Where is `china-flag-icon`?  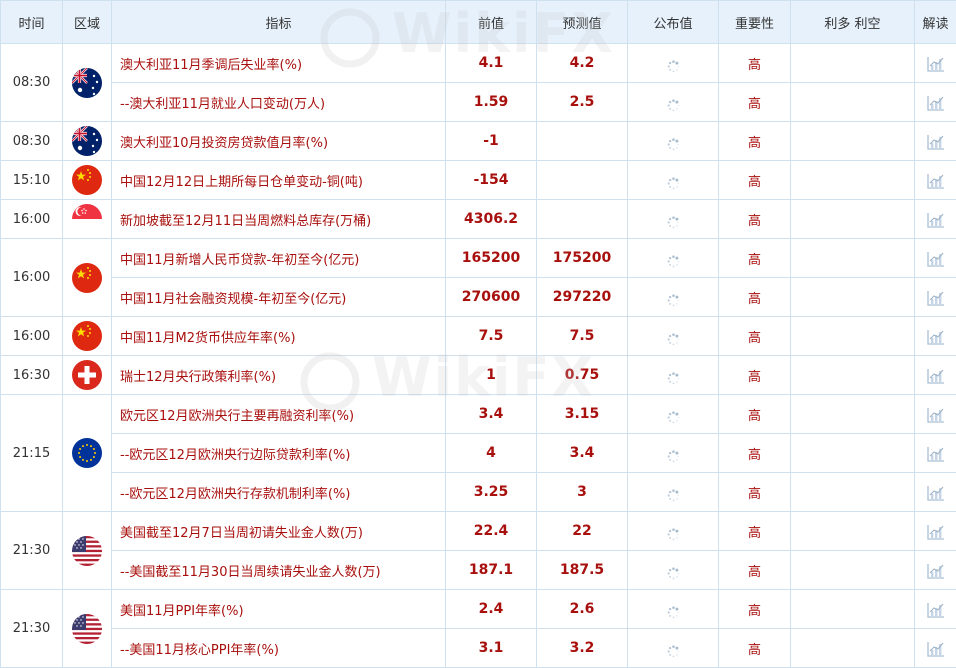 china-flag-icon is located at coordinates (87, 336).